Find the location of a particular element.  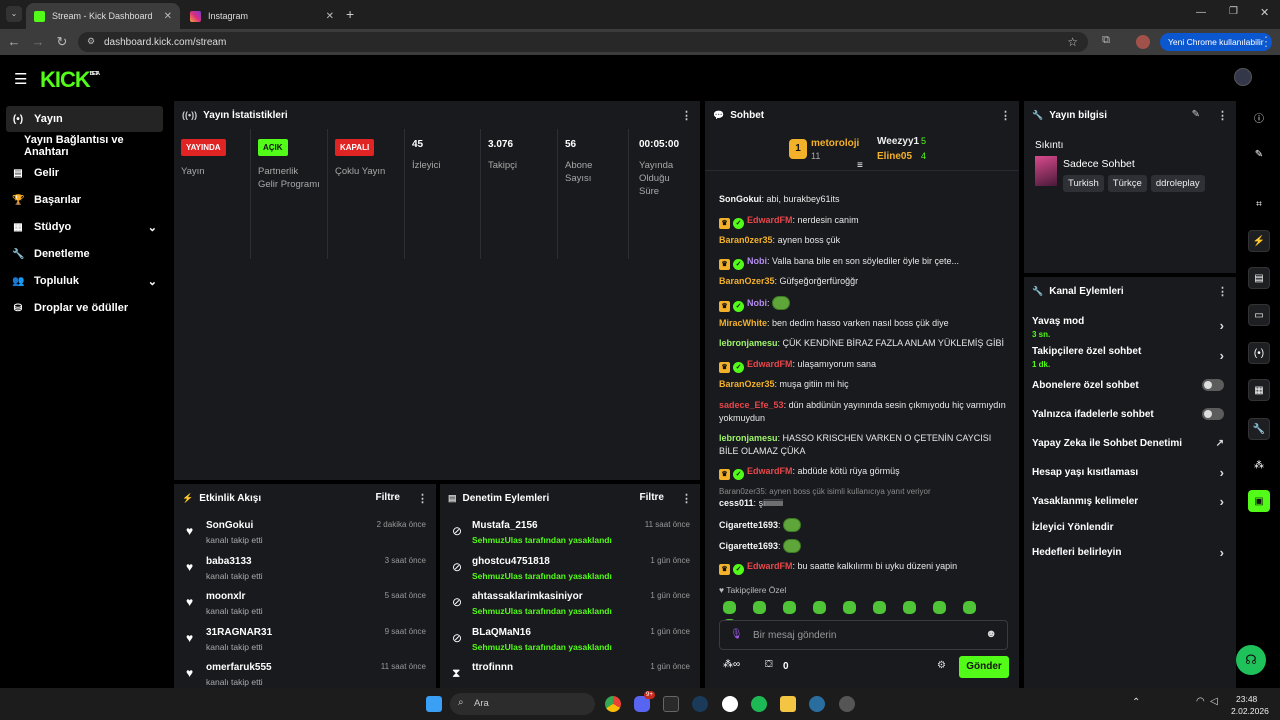

document-icon: ▤ is located at coordinates (1259, 278).